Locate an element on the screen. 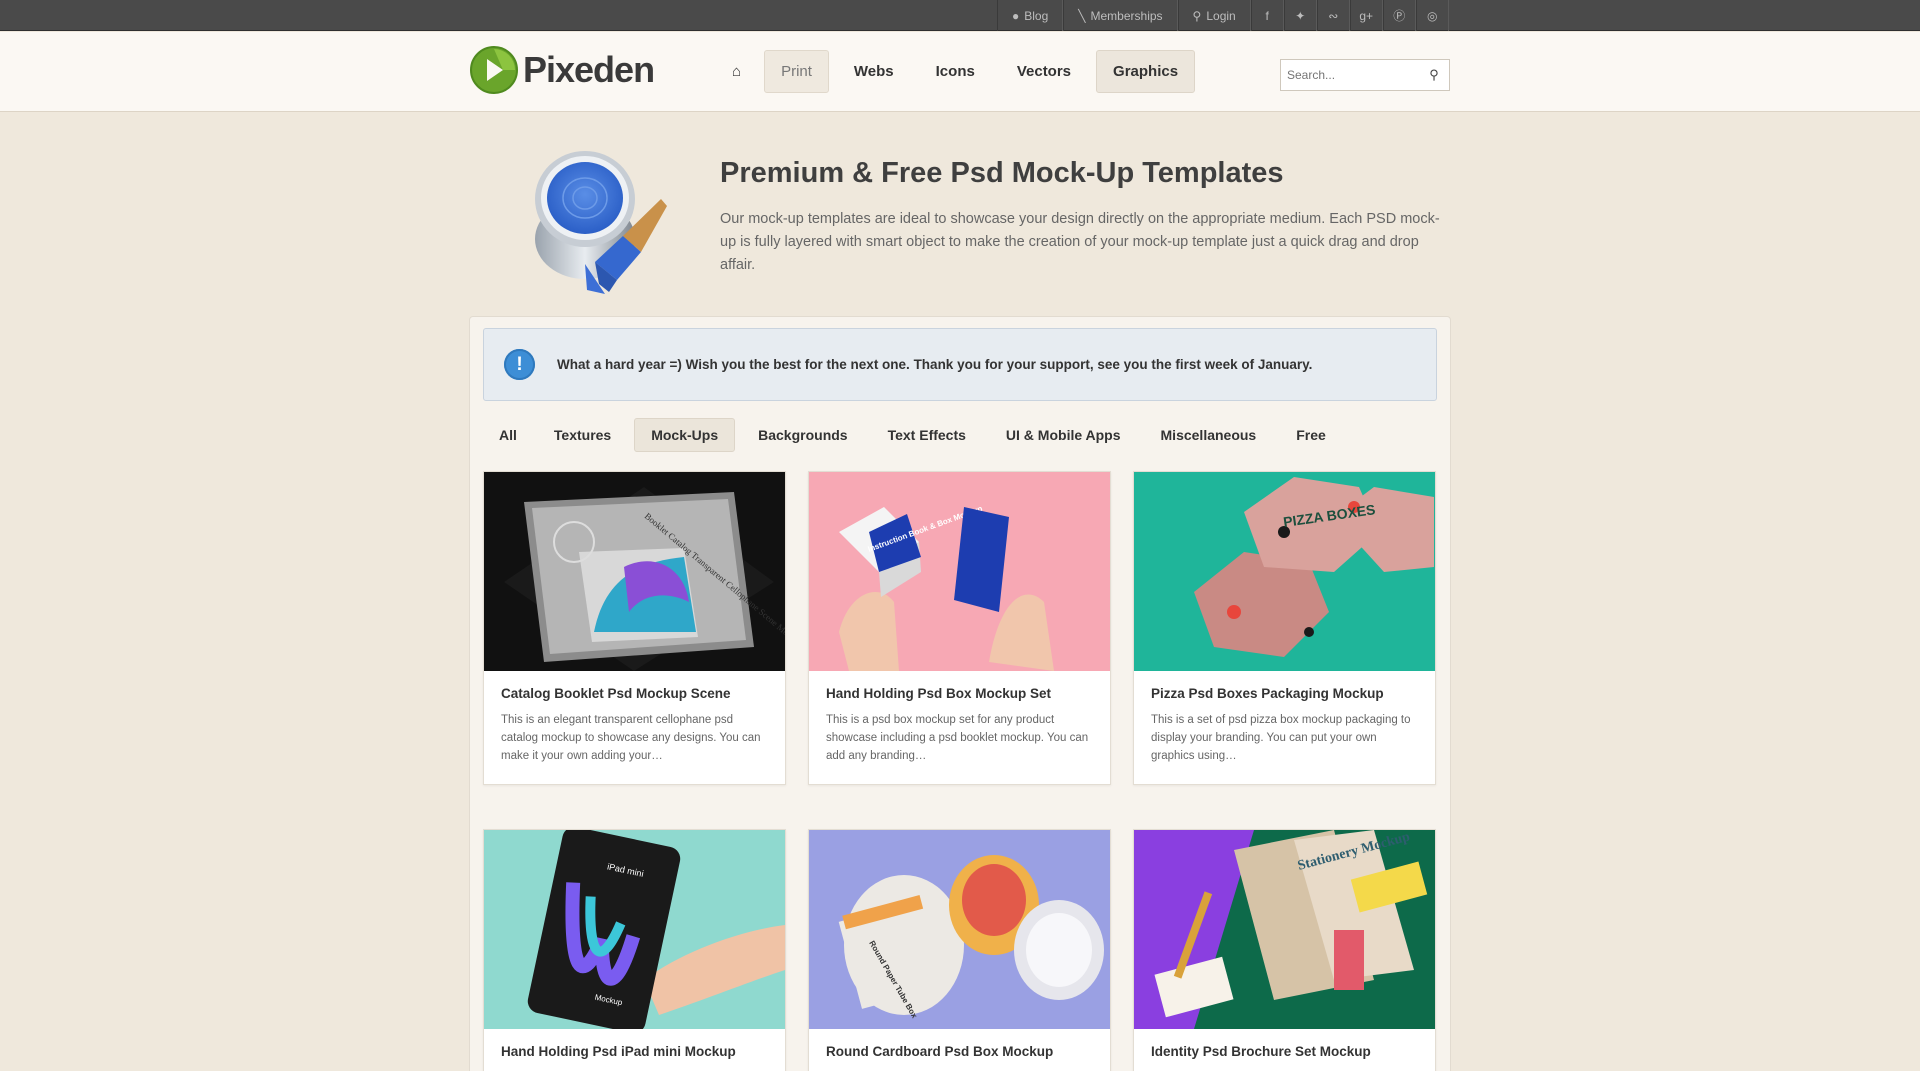 The image size is (1920, 1071). card-title: Hand Holding Psd iPad mini Mockup is located at coordinates (634, 1044).